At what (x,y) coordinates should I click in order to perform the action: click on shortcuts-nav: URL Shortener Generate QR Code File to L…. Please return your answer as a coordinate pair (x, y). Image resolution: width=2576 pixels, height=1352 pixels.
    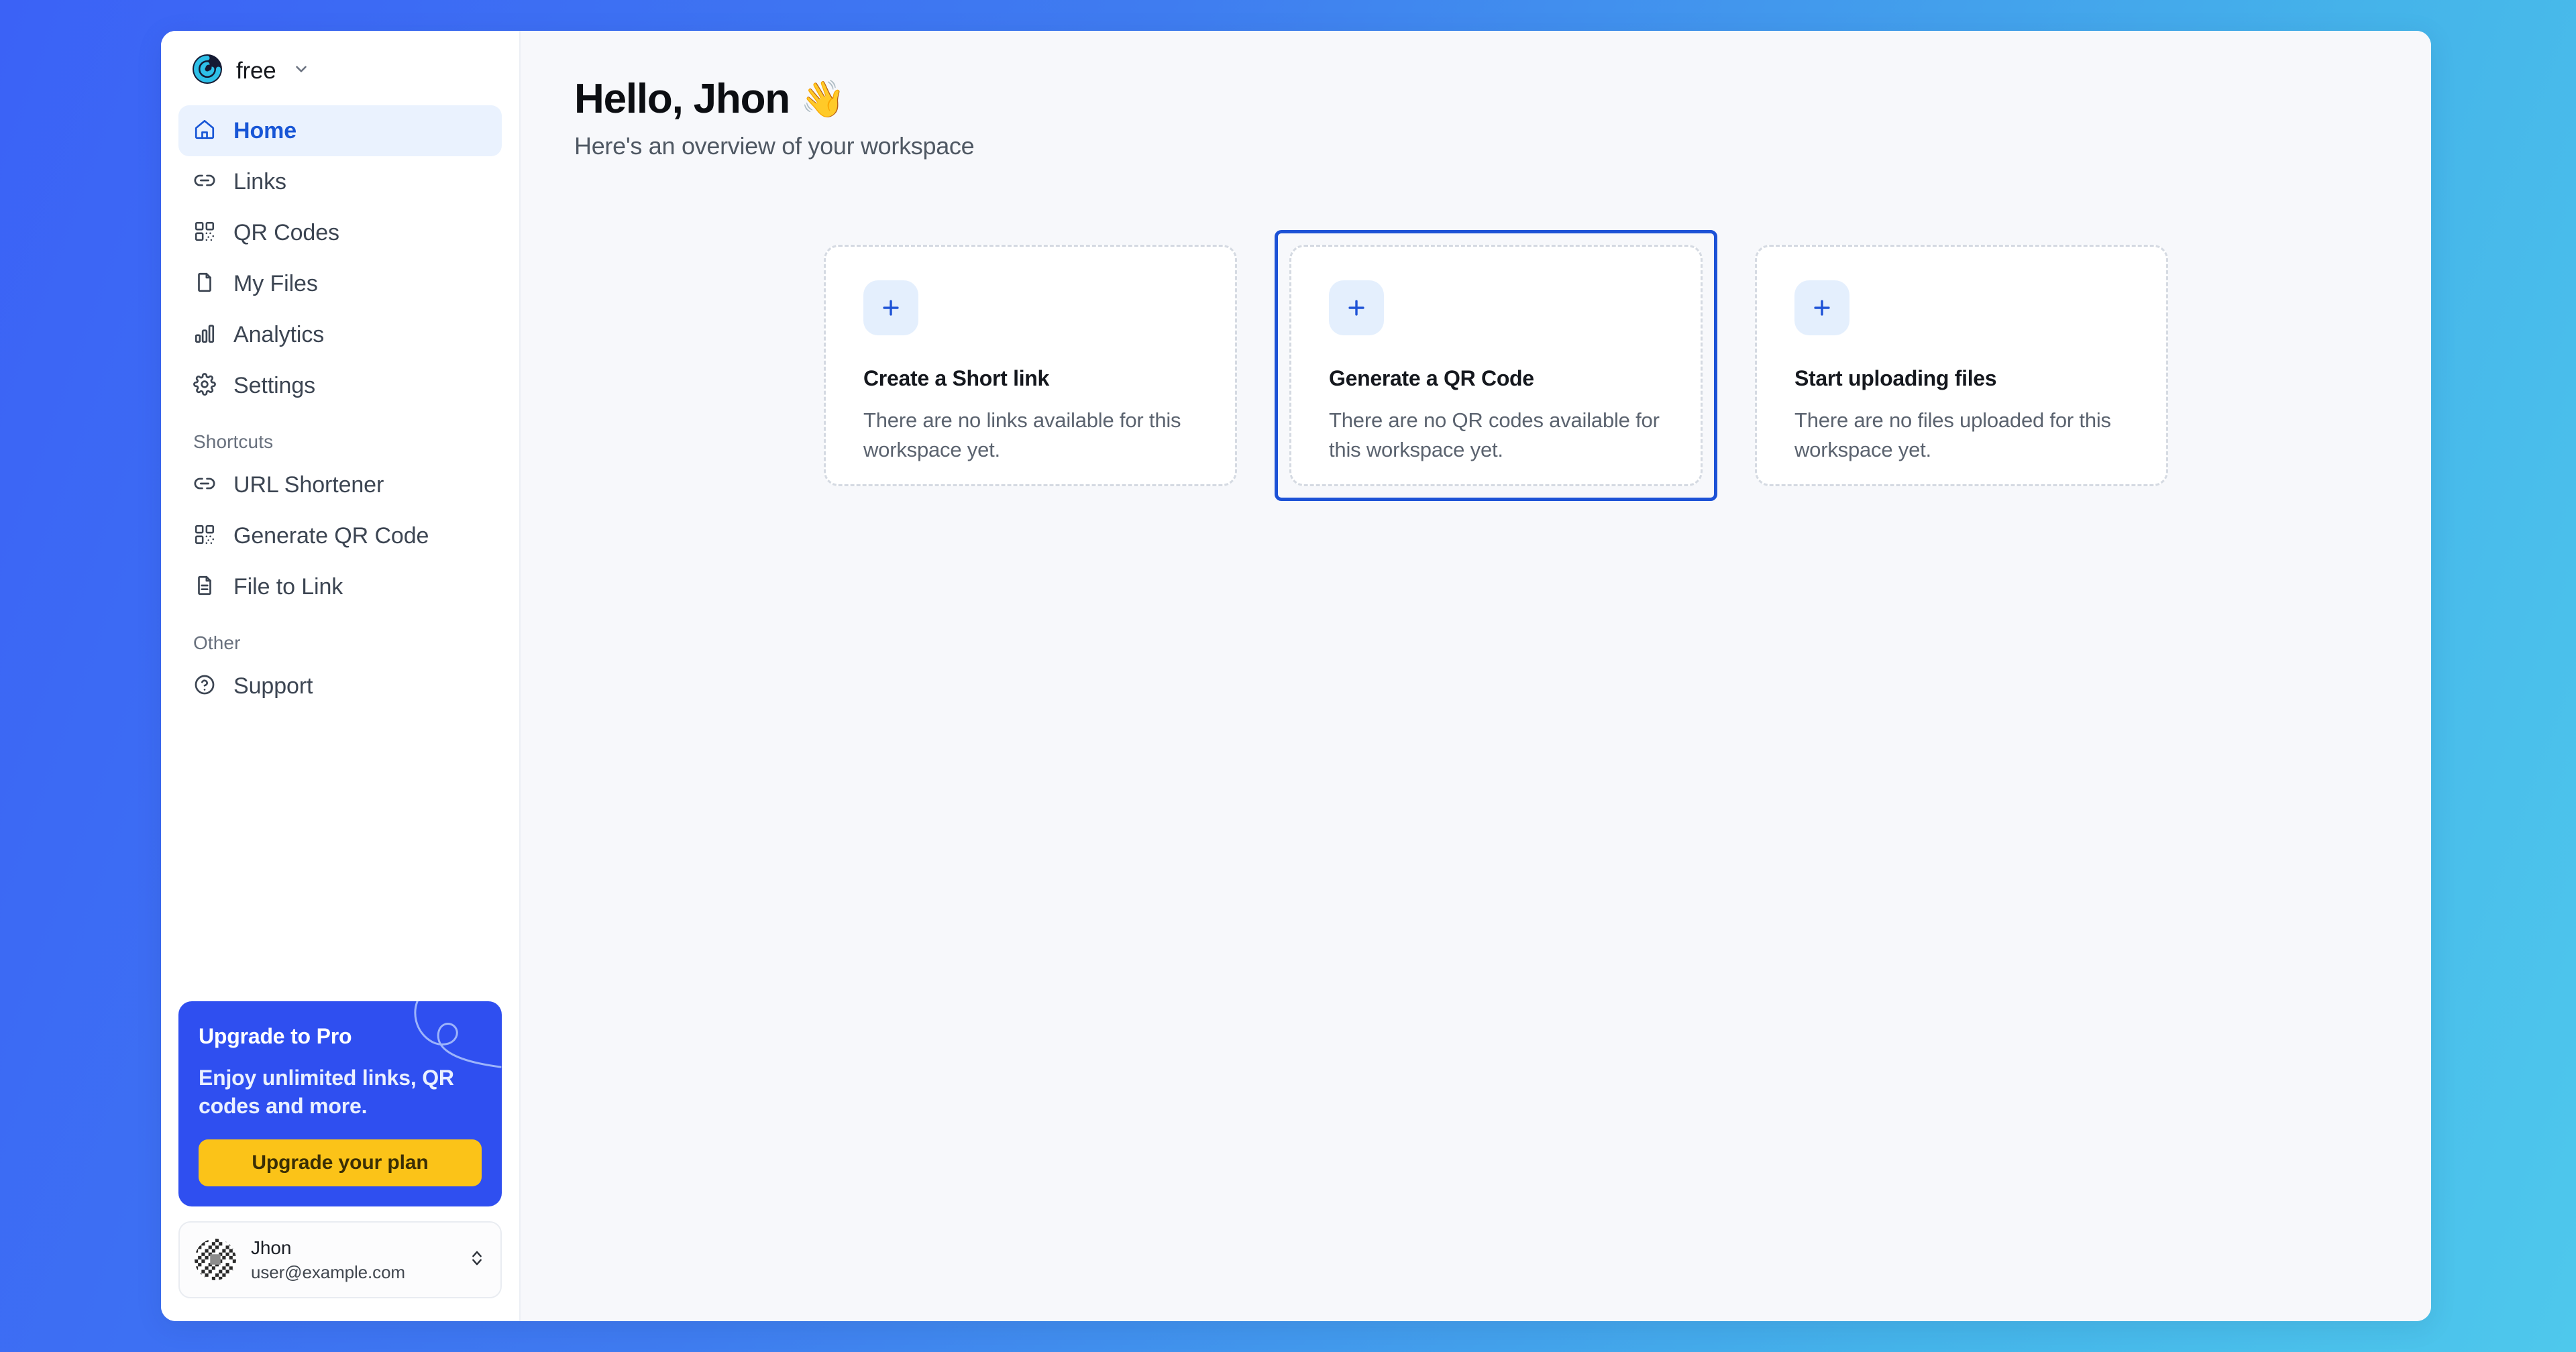
    Looking at the image, I should click on (340, 535).